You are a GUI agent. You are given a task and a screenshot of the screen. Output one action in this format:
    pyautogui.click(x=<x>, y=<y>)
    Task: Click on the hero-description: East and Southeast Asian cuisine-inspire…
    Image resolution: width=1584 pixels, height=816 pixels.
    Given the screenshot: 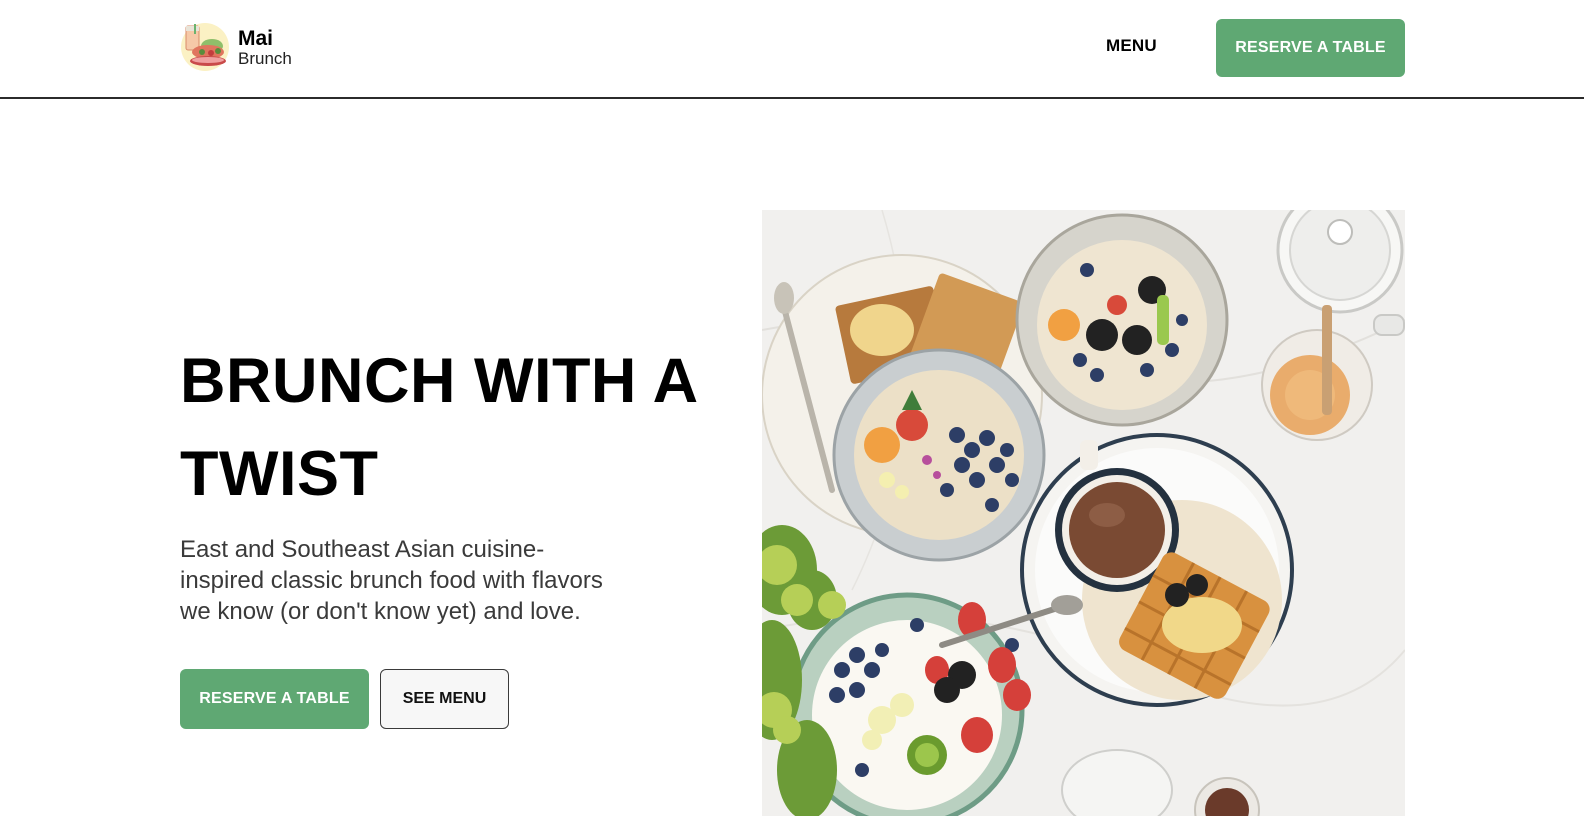 What is the action you would take?
    pyautogui.click(x=391, y=580)
    